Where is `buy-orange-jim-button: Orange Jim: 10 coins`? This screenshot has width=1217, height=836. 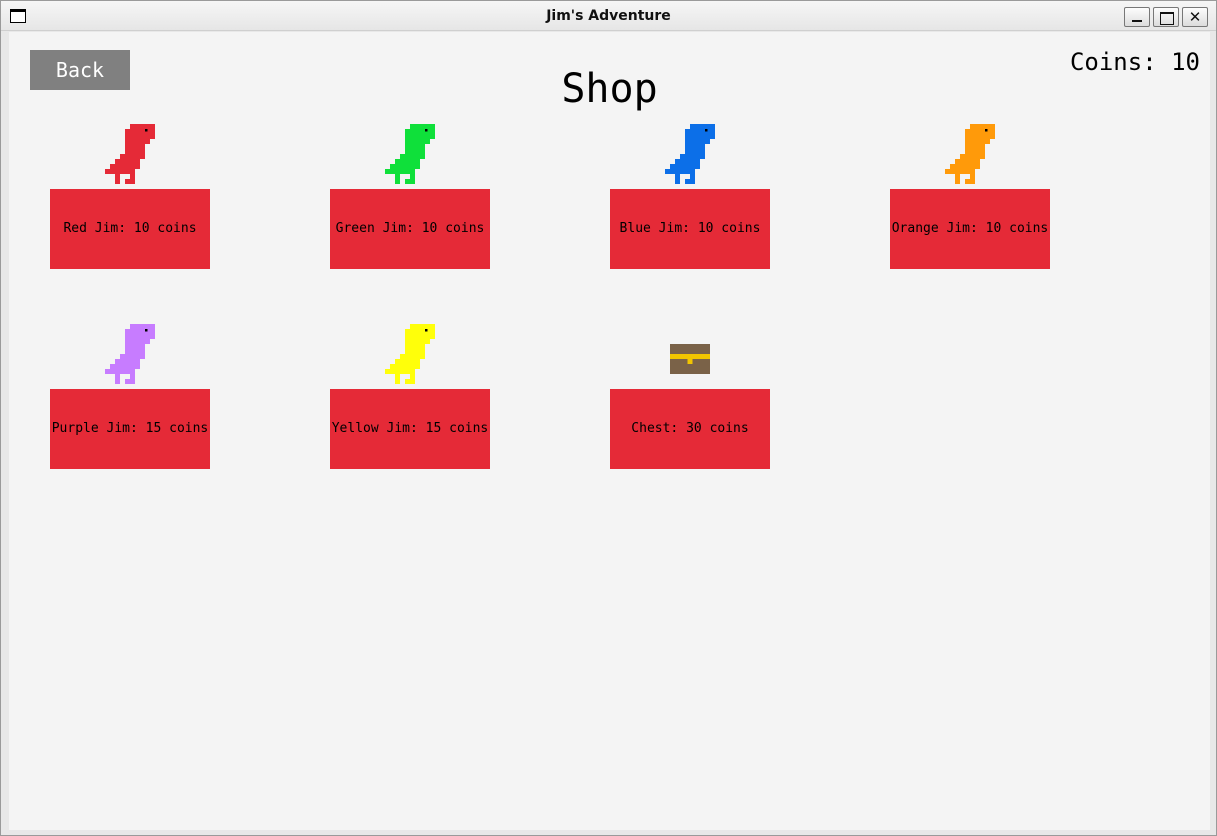 buy-orange-jim-button: Orange Jim: 10 coins is located at coordinates (970, 229).